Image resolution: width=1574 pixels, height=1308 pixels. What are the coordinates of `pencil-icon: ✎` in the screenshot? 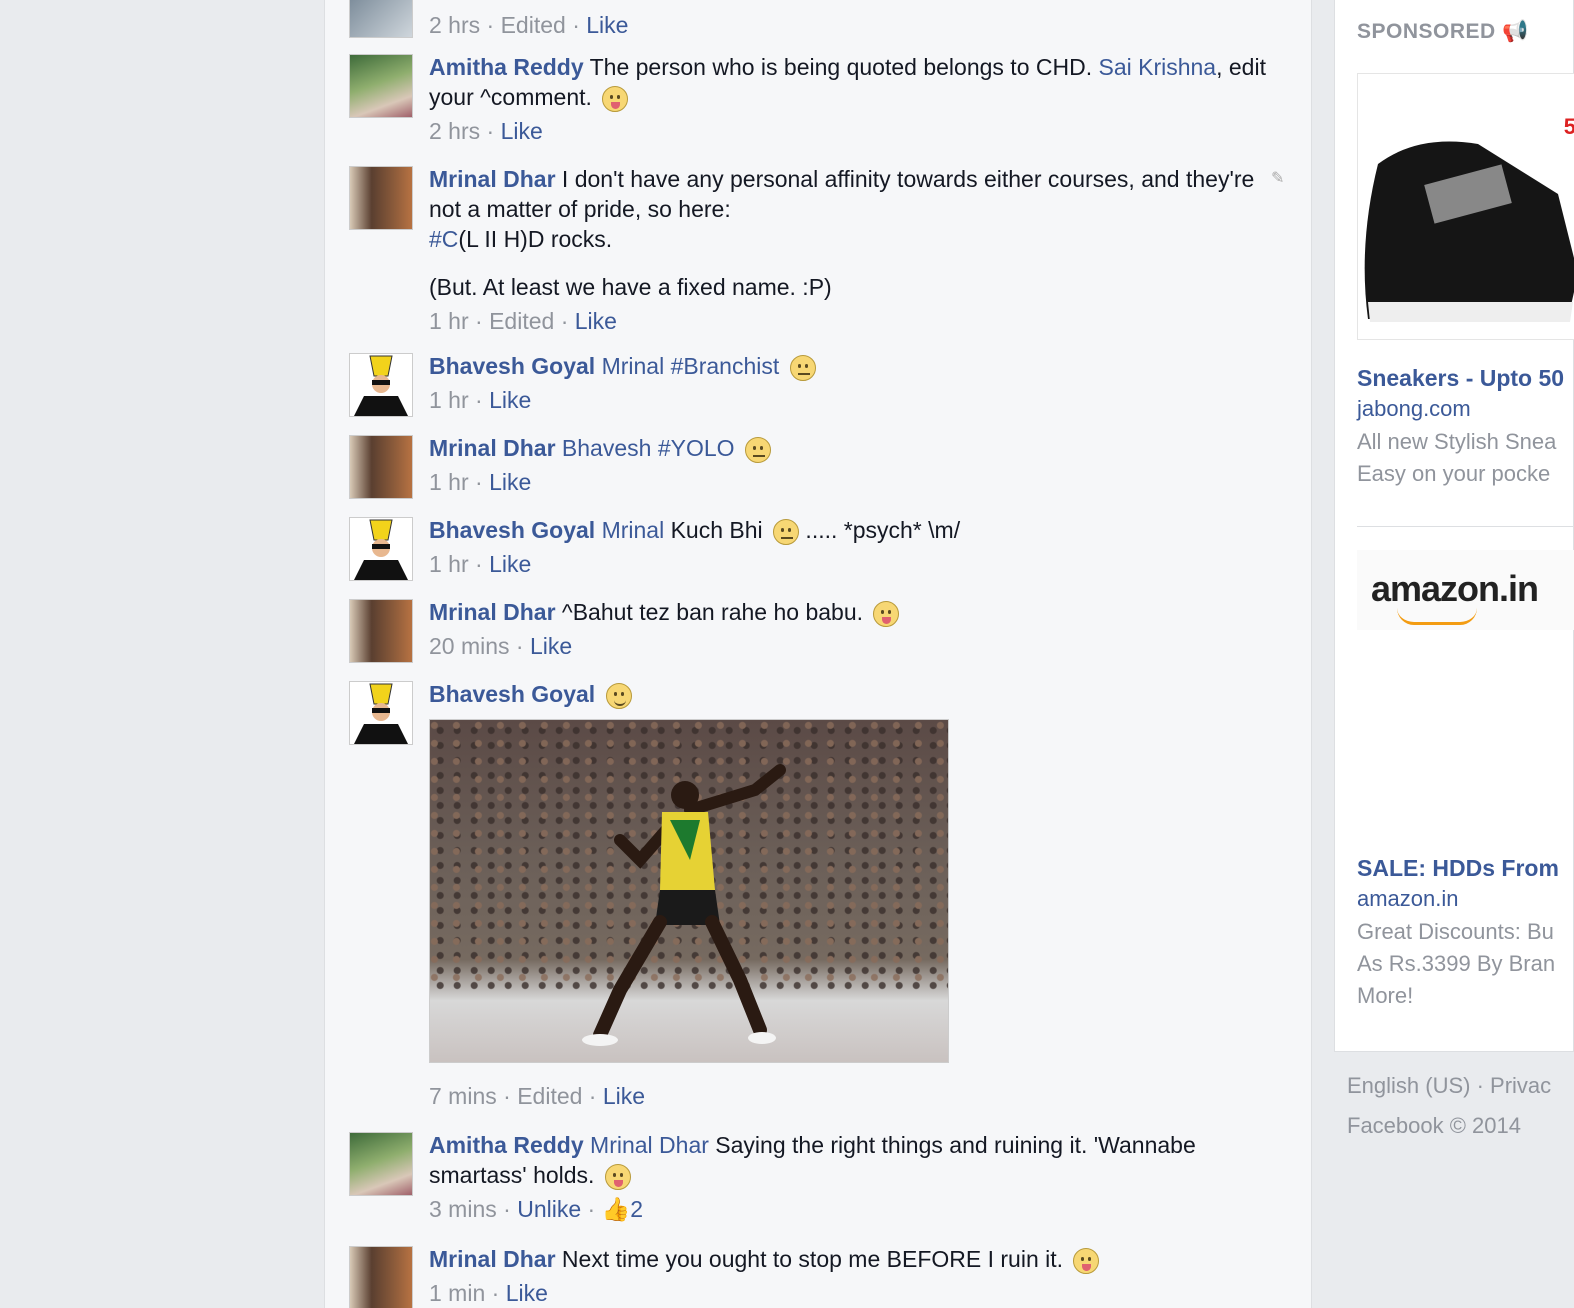 It's located at (1278, 177).